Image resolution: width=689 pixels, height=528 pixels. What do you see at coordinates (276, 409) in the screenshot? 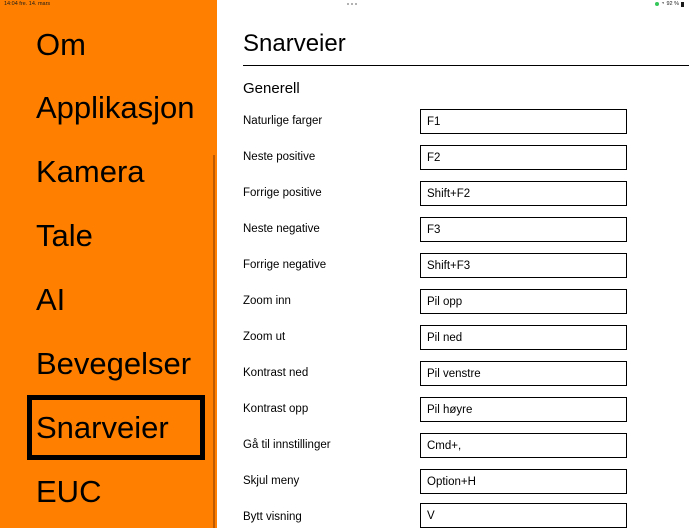
I see `shortcut-label: Kontrast opp` at bounding box center [276, 409].